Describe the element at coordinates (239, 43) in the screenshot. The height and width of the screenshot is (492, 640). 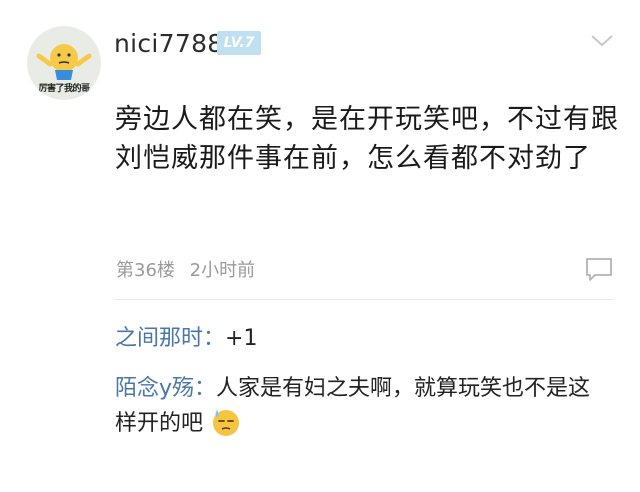
I see `level-badge: LV.7` at that location.